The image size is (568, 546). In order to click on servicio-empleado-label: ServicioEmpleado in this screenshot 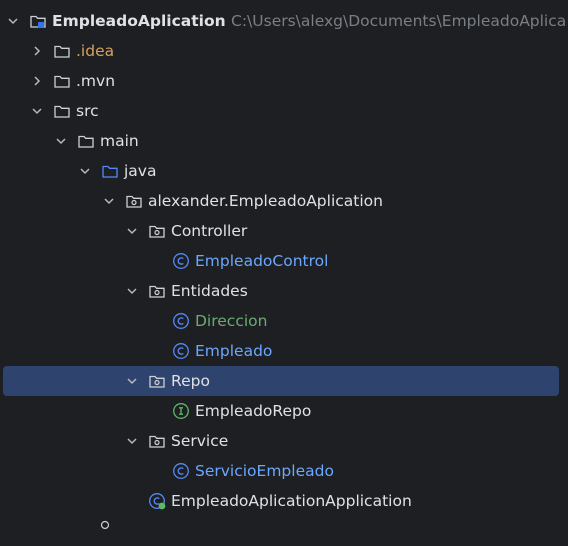, I will do `click(264, 471)`.